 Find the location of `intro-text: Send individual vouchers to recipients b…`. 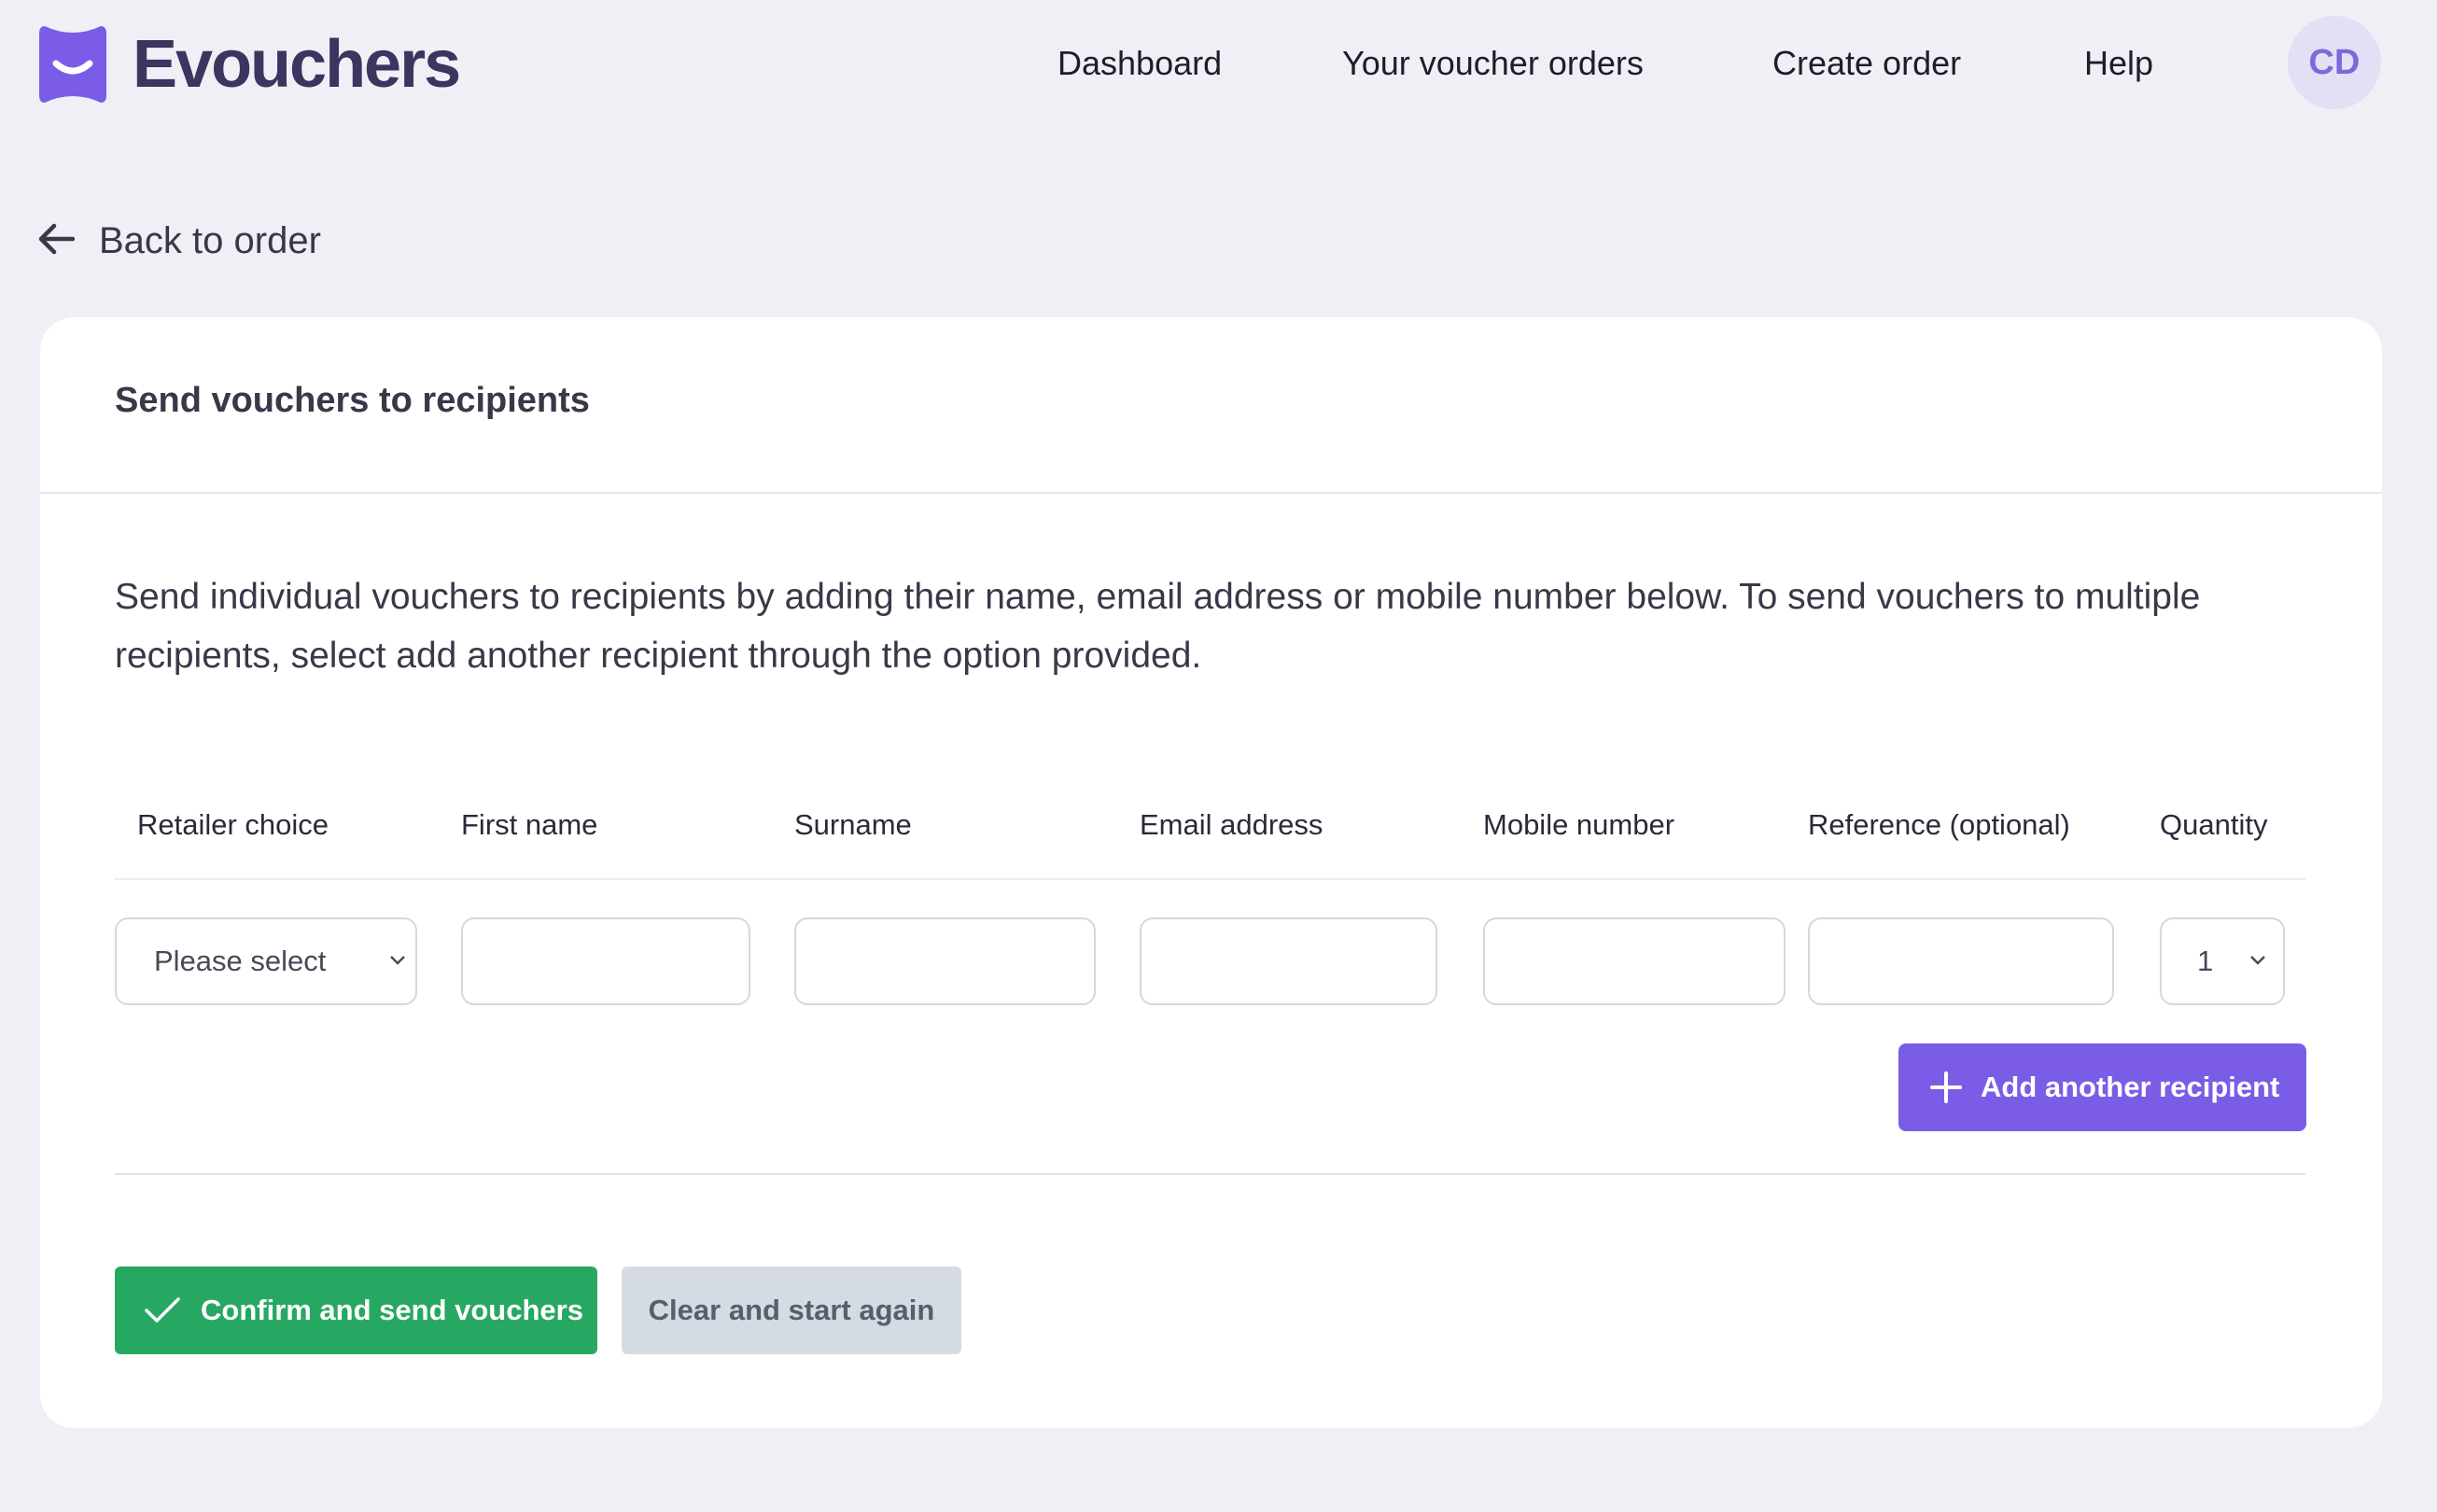

intro-text: Send individual vouchers to recipients b… is located at coordinates (1158, 626).